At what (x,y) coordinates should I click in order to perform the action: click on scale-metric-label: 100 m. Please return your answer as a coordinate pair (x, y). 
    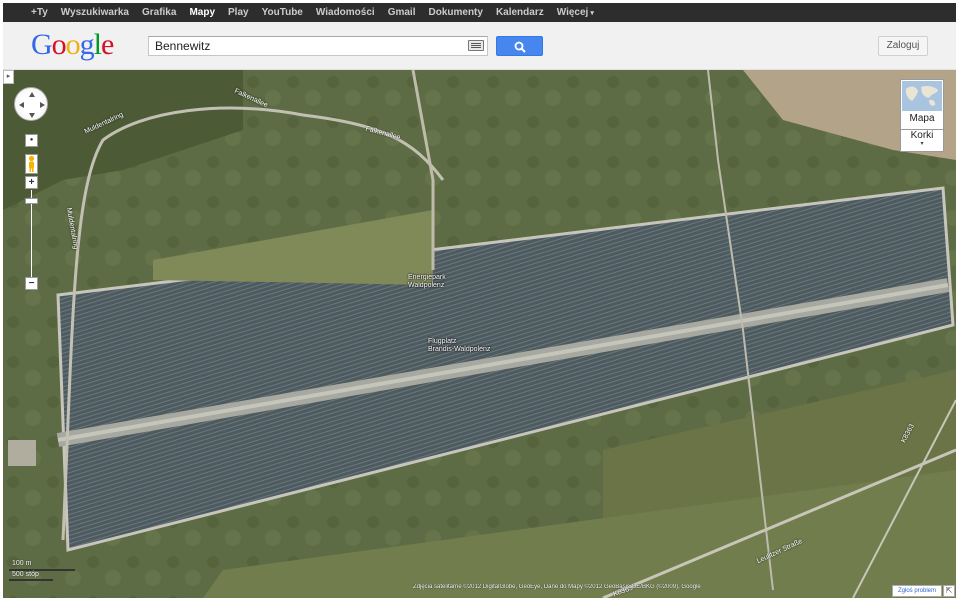
    Looking at the image, I should click on (22, 563).